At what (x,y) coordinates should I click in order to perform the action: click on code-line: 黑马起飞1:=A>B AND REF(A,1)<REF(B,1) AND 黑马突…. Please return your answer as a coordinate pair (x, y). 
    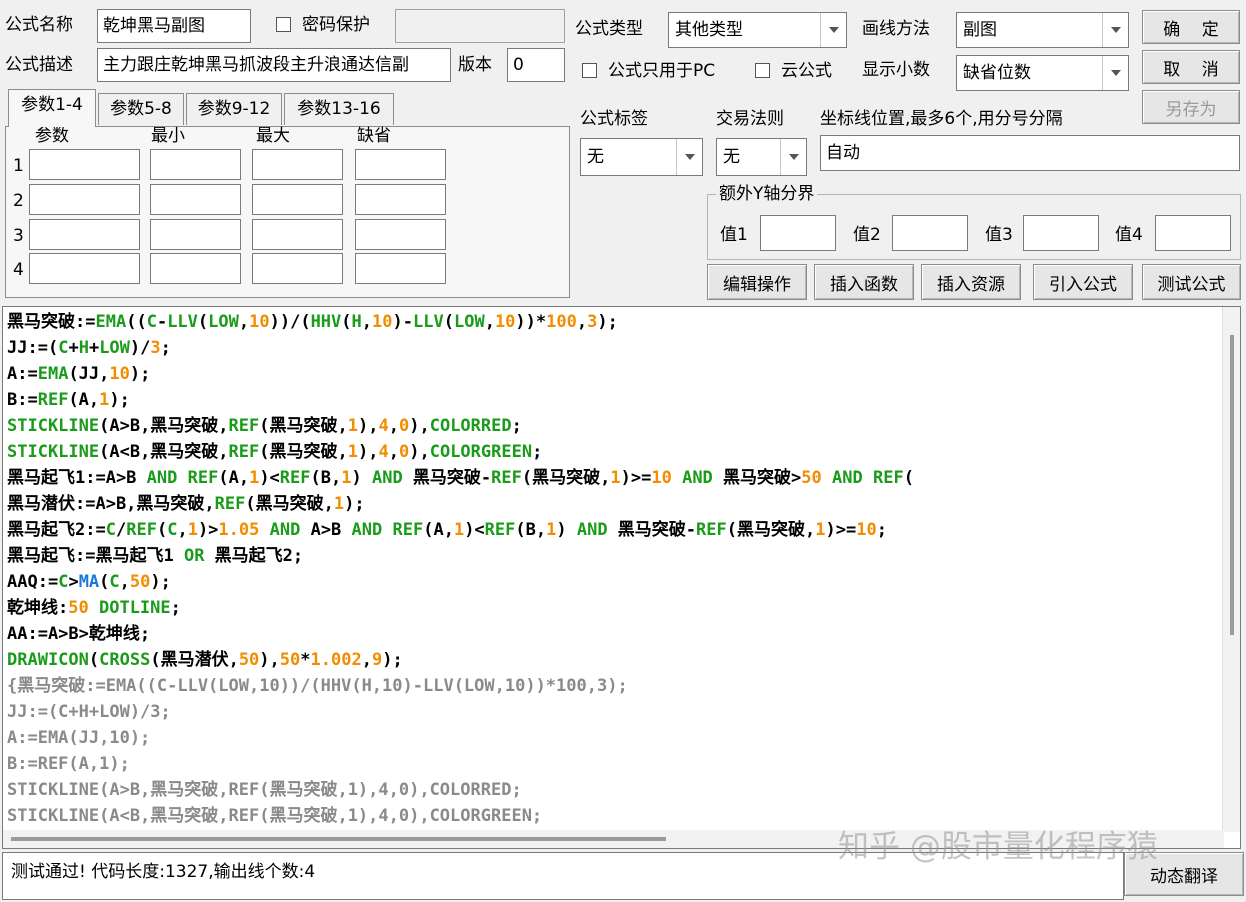
    Looking at the image, I should click on (614, 478).